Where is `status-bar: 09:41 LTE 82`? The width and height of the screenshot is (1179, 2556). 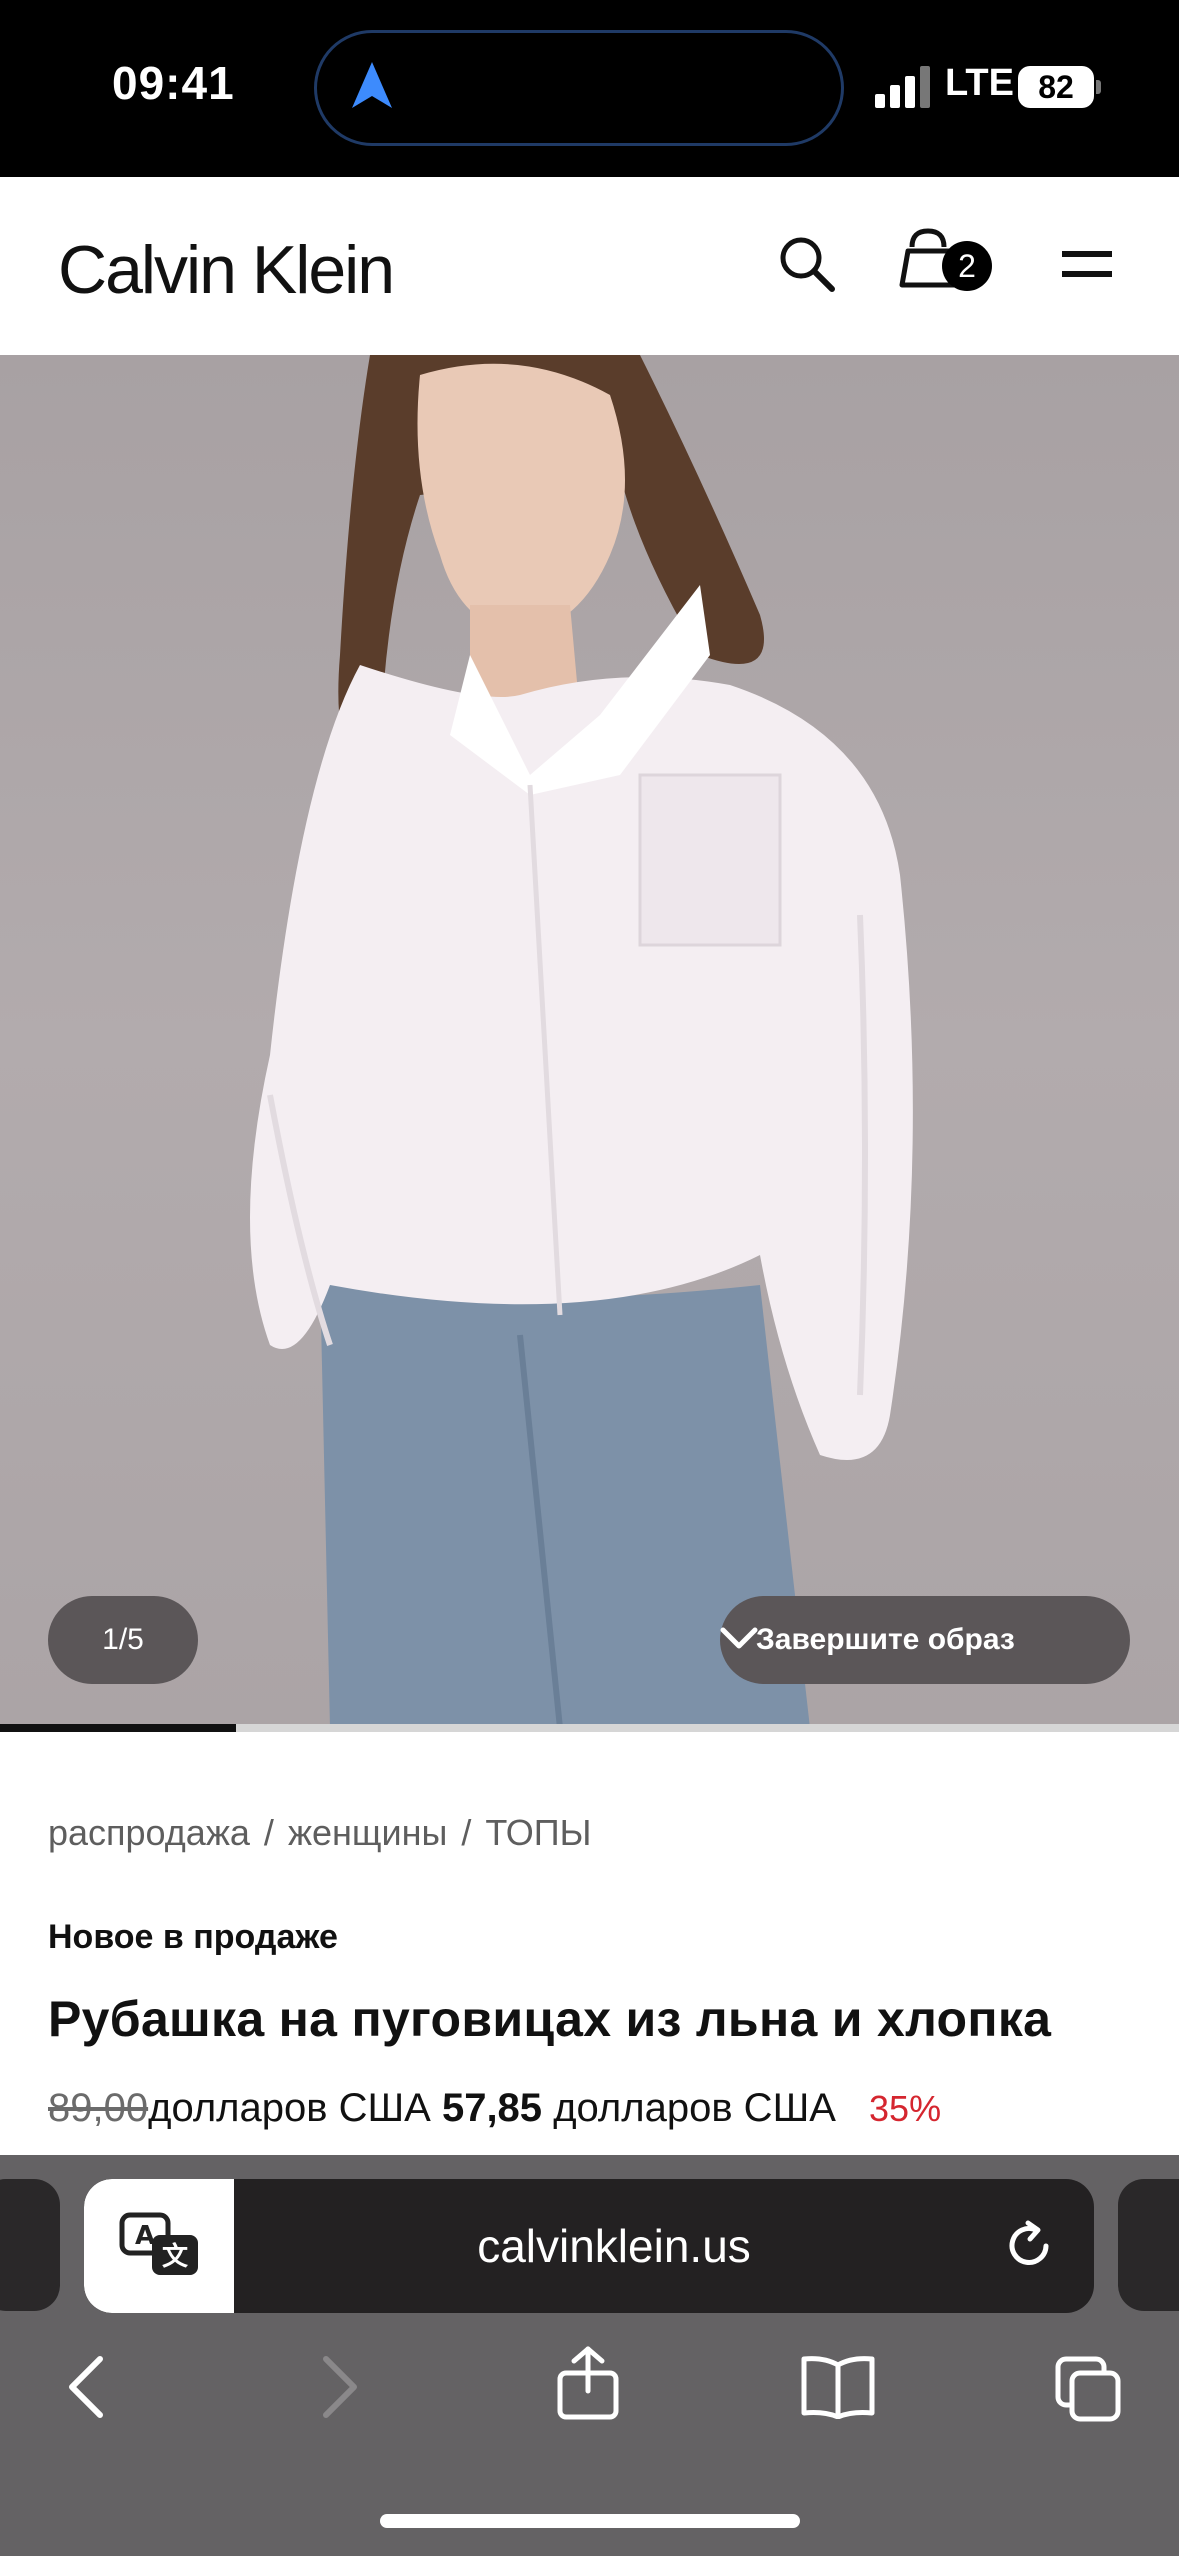 status-bar: 09:41 LTE 82 is located at coordinates (589, 88).